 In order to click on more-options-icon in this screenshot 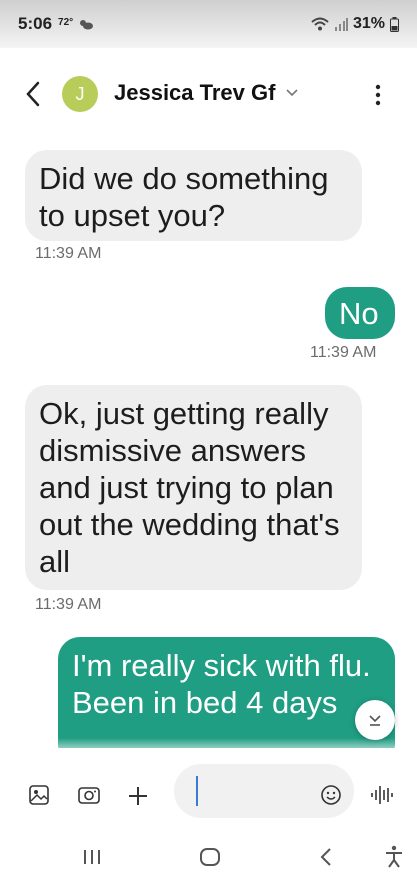, I will do `click(378, 95)`.